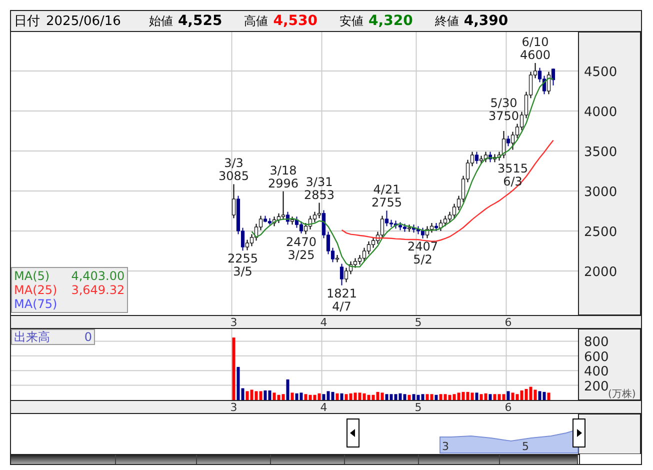 This screenshot has width=653, height=470. I want to click on volume-axis-label: 400, so click(596, 372).